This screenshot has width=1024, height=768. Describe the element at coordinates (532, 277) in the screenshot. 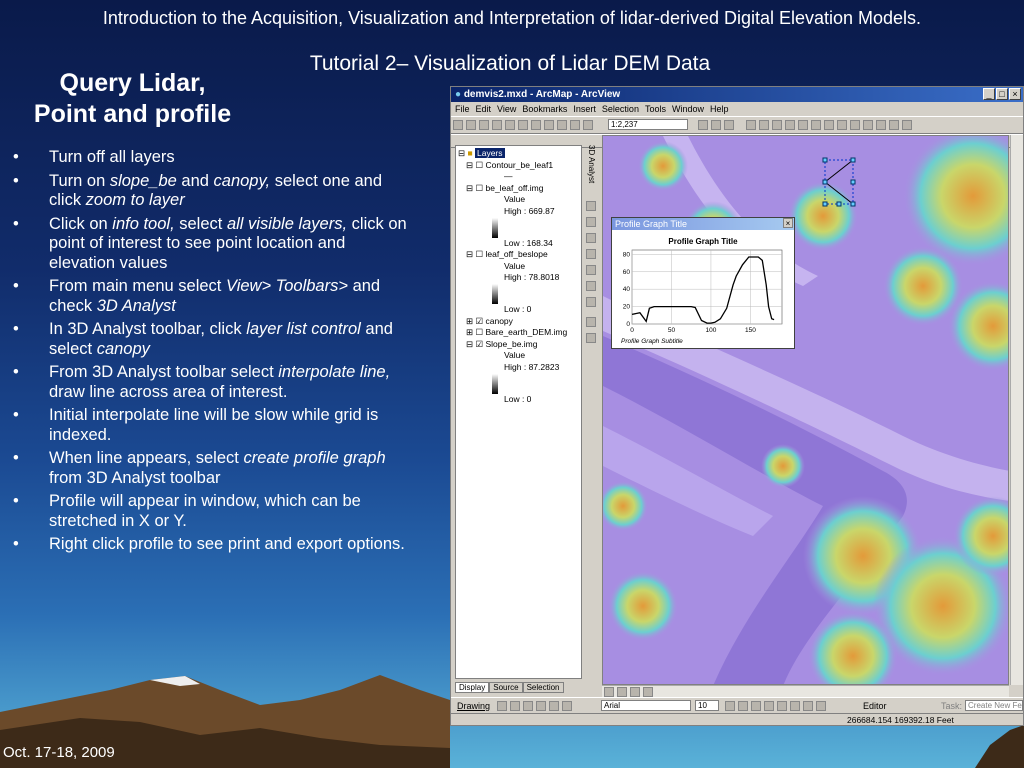

I see `toc-legend-entry: High : 78.8018` at that location.